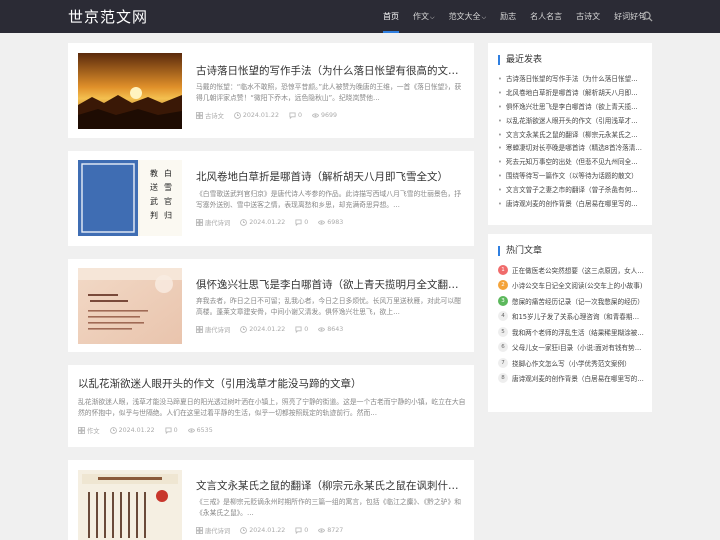 Image resolution: width=720 pixels, height=540 pixels. I want to click on list-item: 2 小诗公交车日记全文阅读(公交车上的小故事), so click(571, 286).